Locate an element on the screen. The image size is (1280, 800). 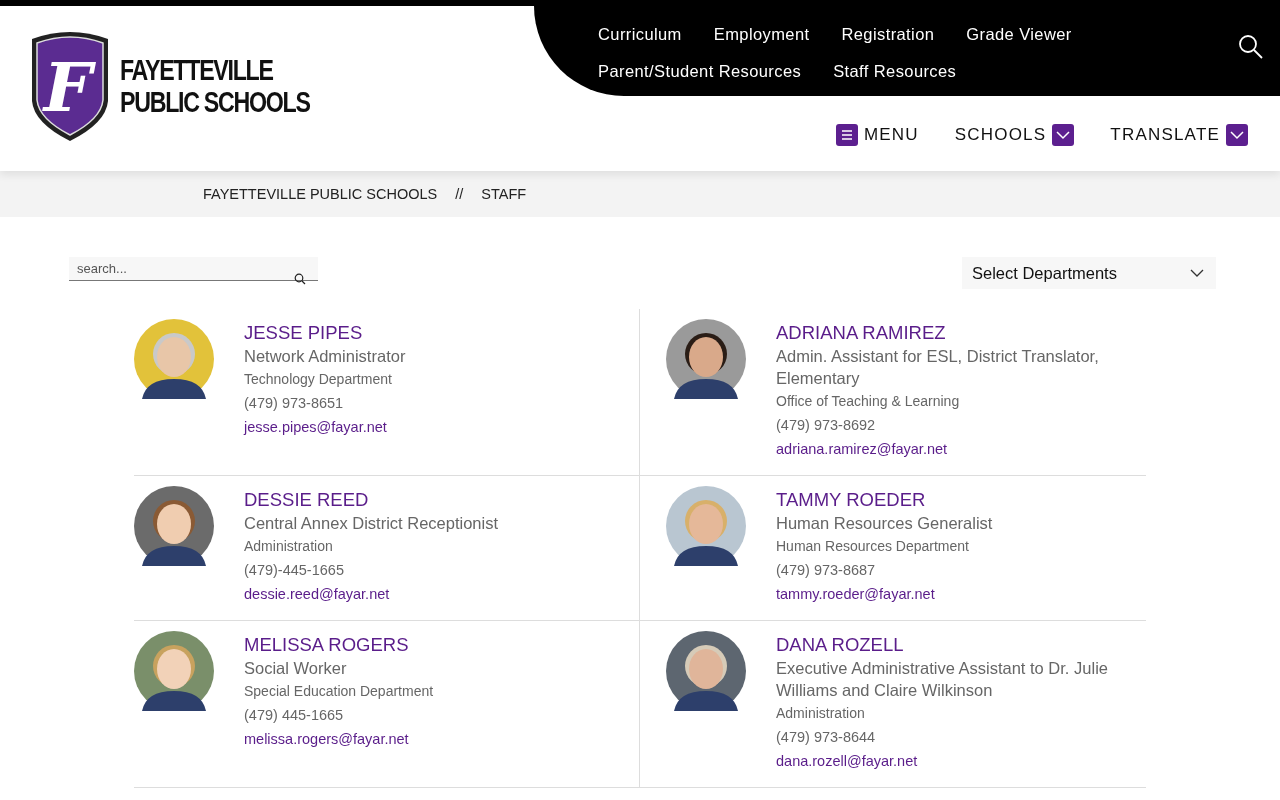
staff-email: adriana.ramirez@fayar.net is located at coordinates (956, 449).